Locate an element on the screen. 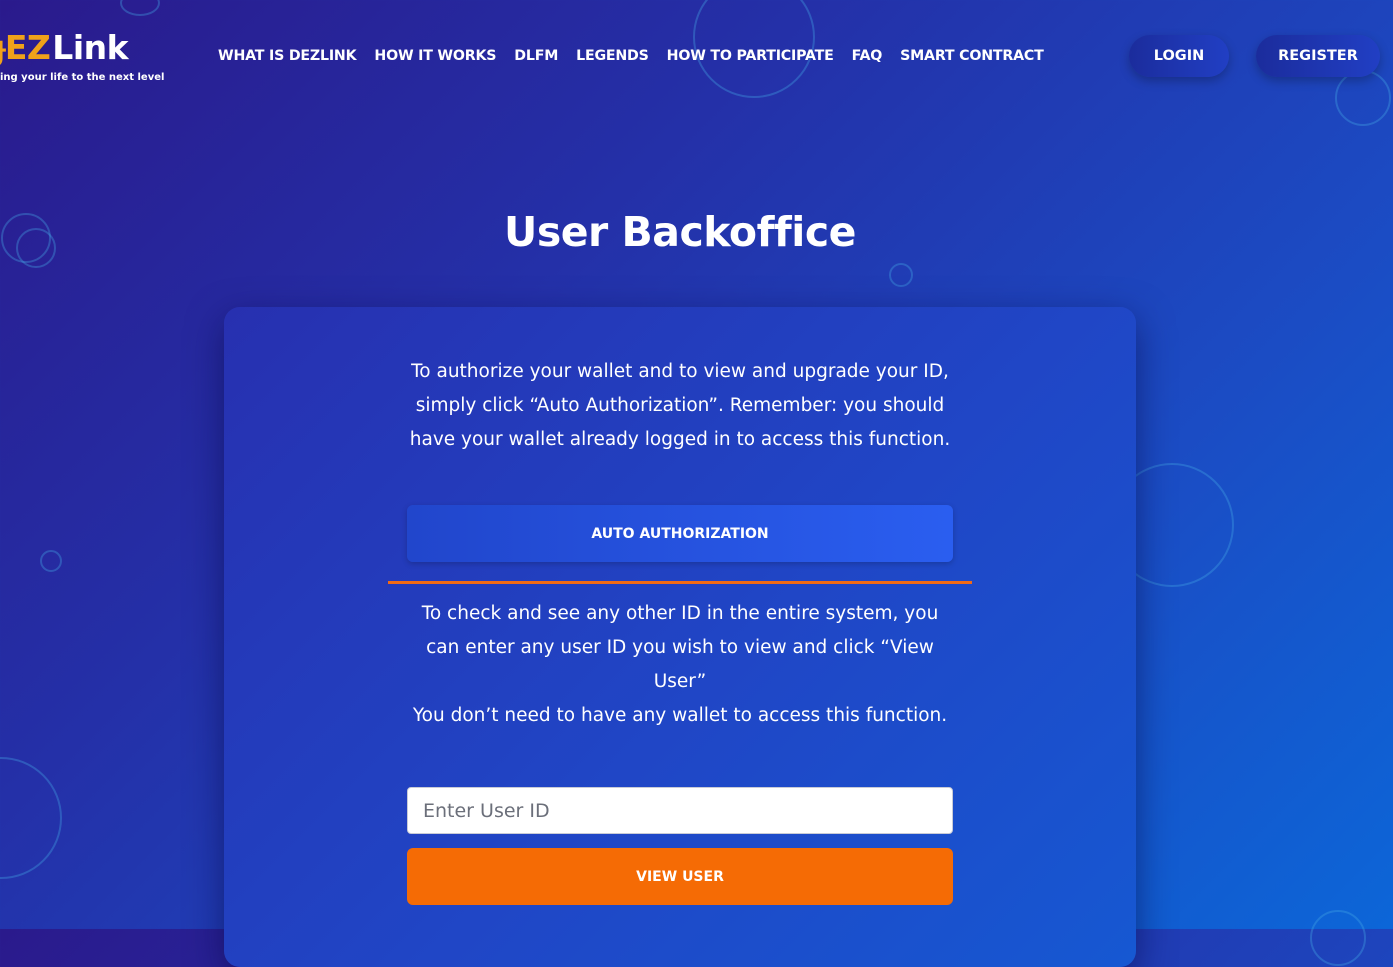  nav-item-what-is-dezlink: WHAT IS DEZLINK is located at coordinates (287, 56).